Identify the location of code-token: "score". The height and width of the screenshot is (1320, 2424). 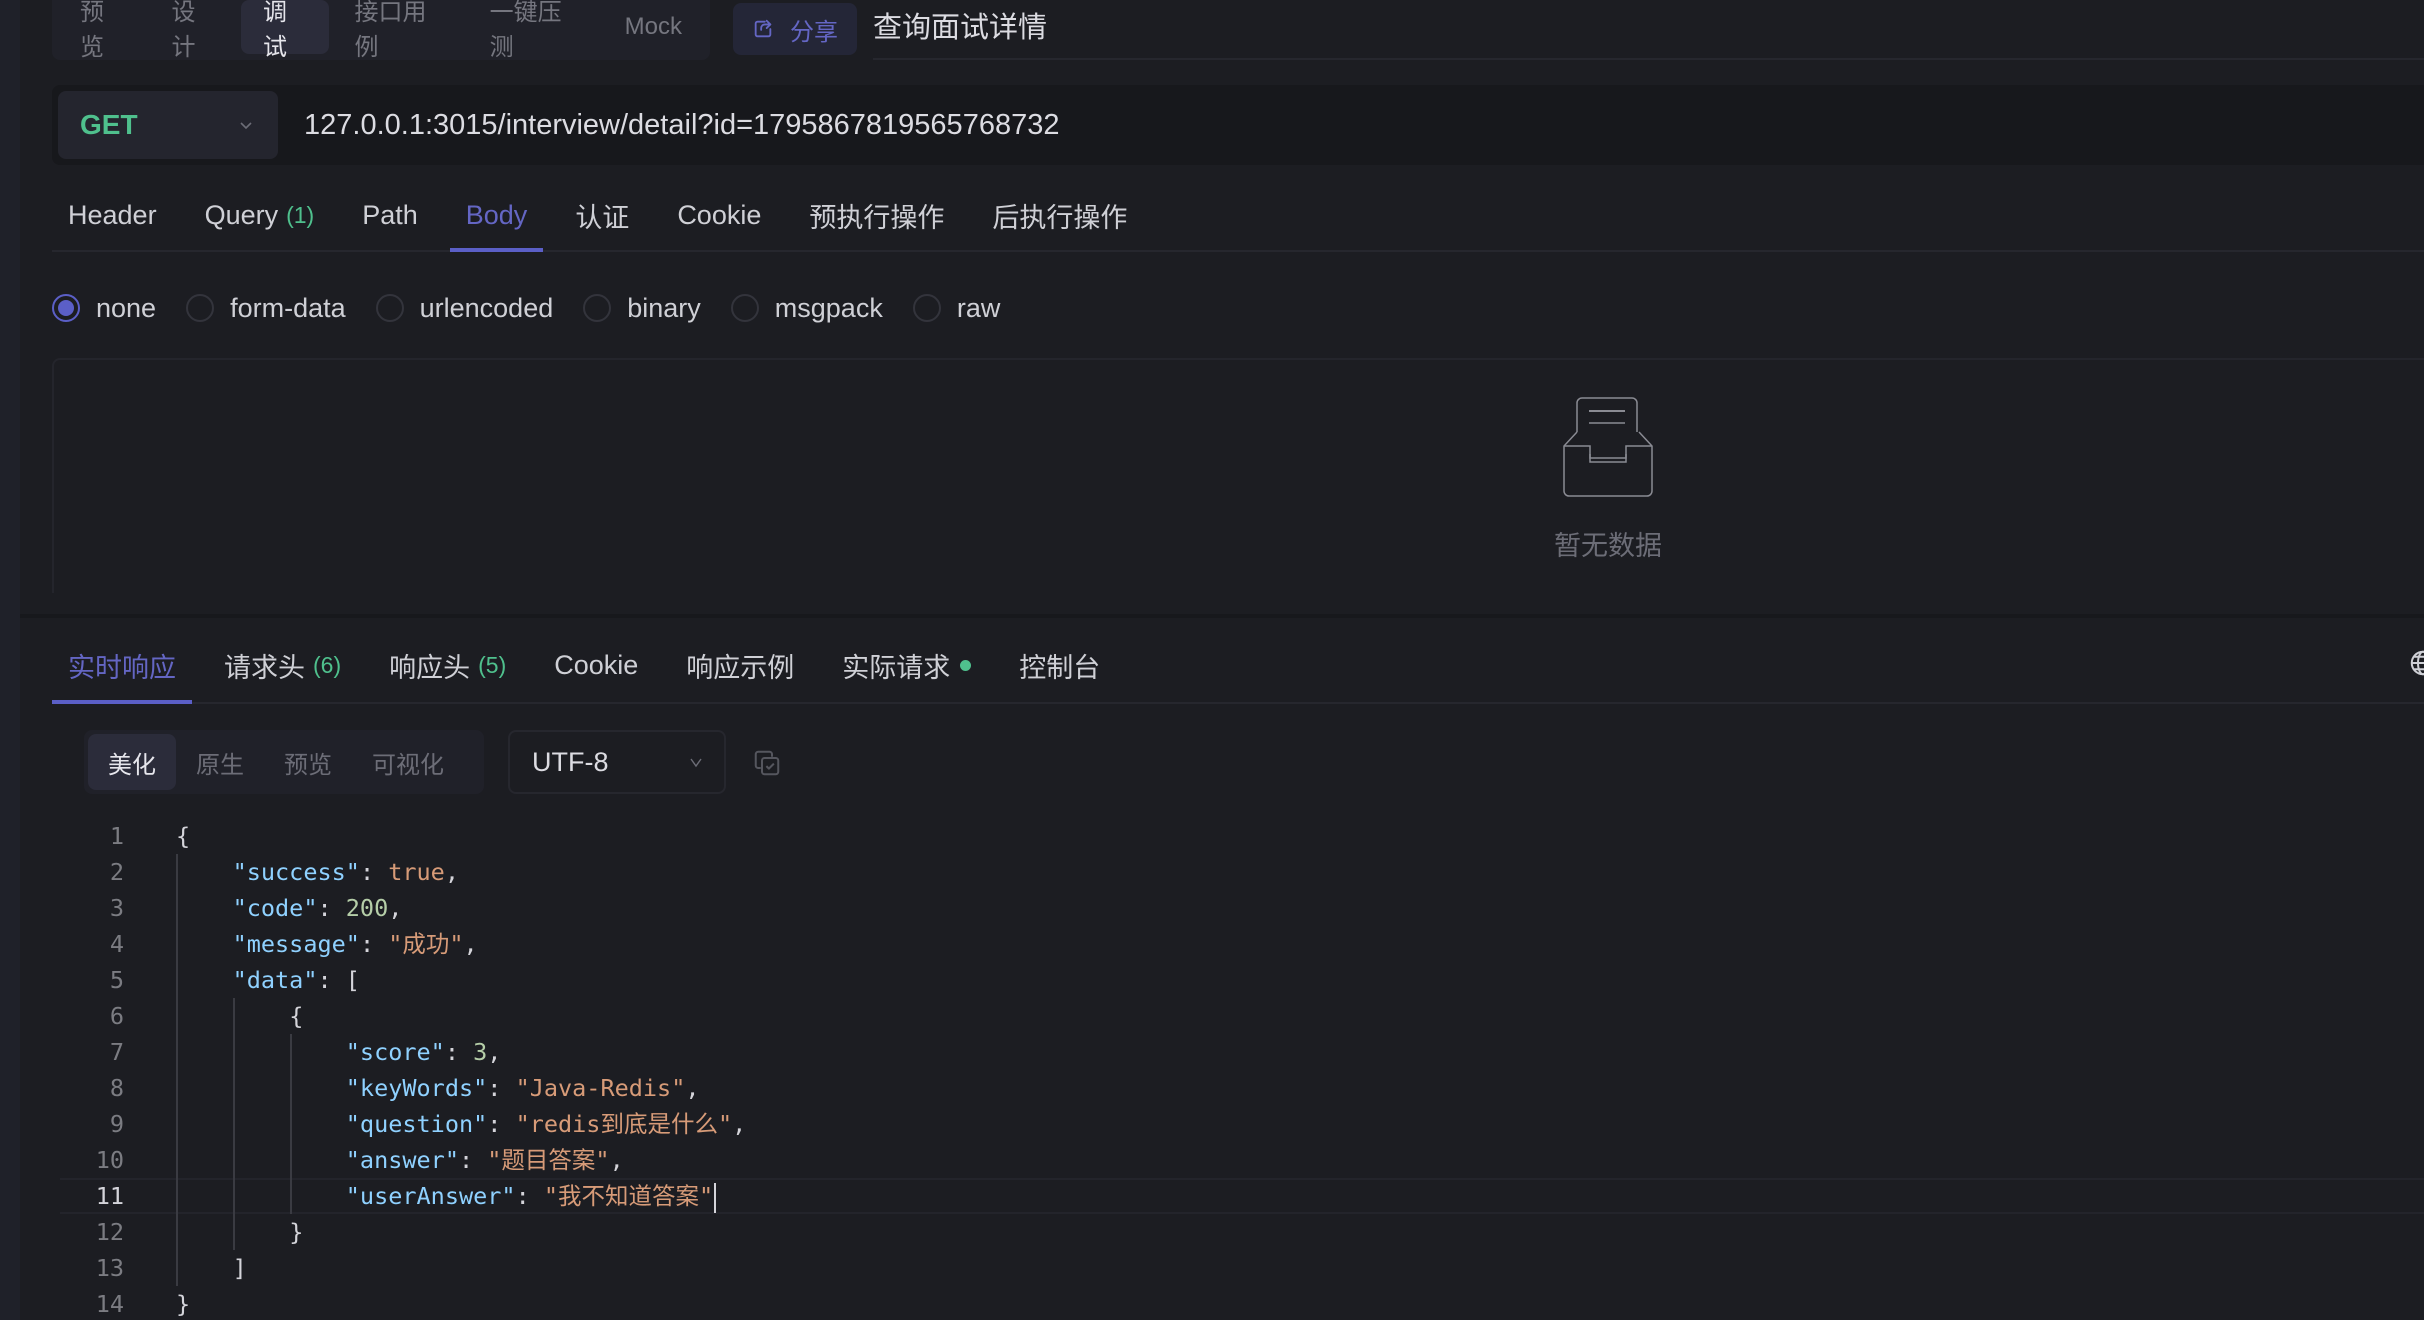
(395, 1052).